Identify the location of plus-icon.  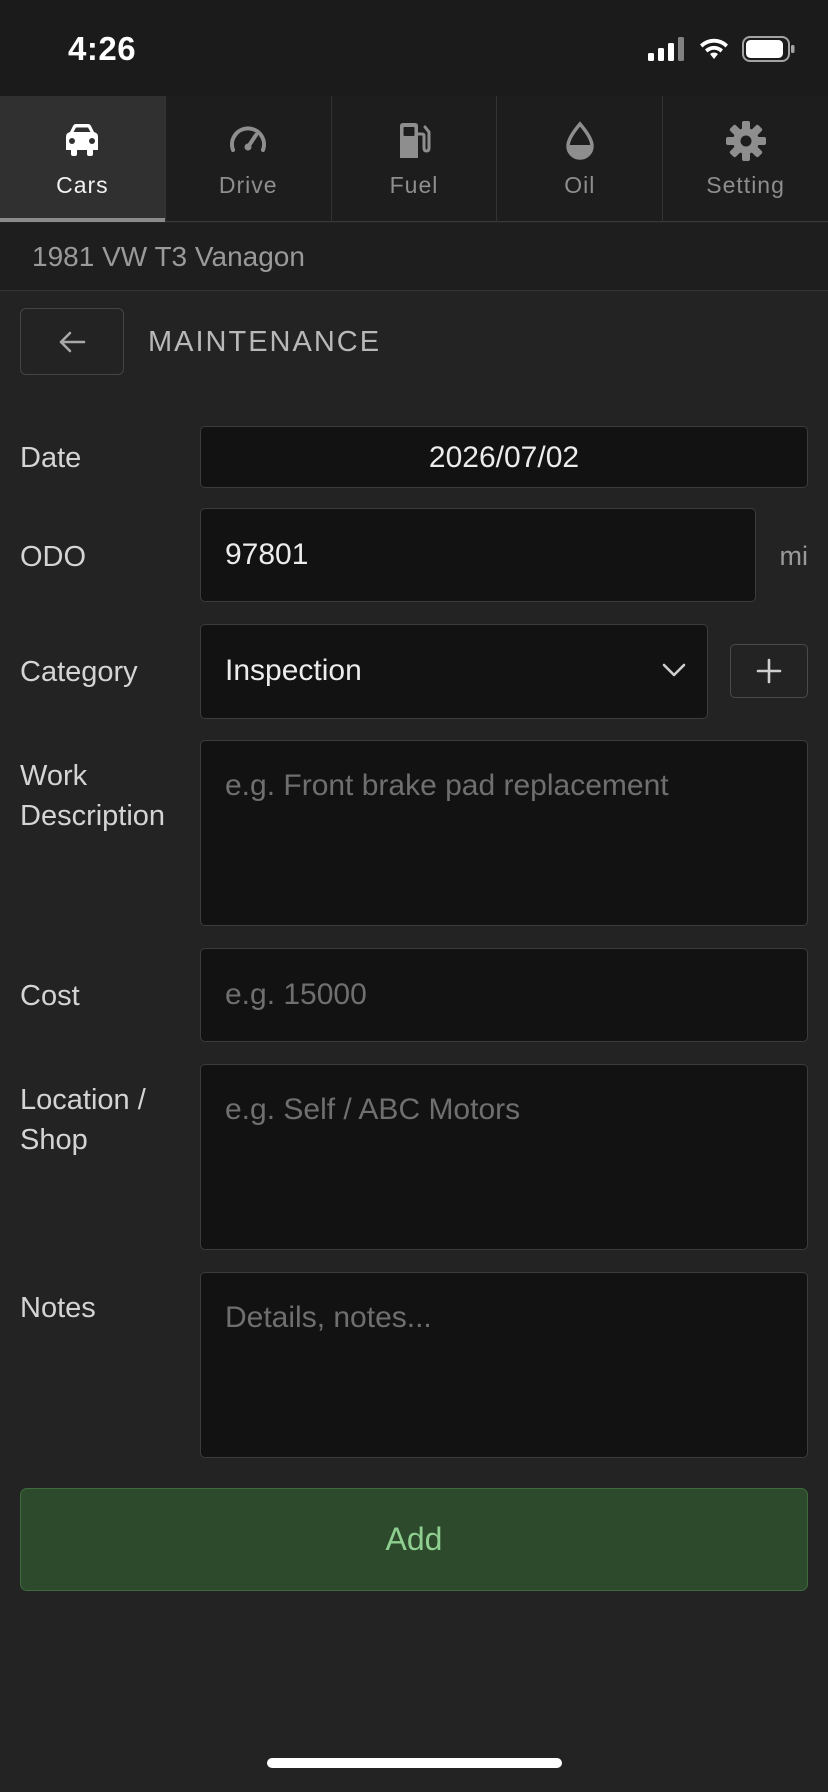
(769, 671).